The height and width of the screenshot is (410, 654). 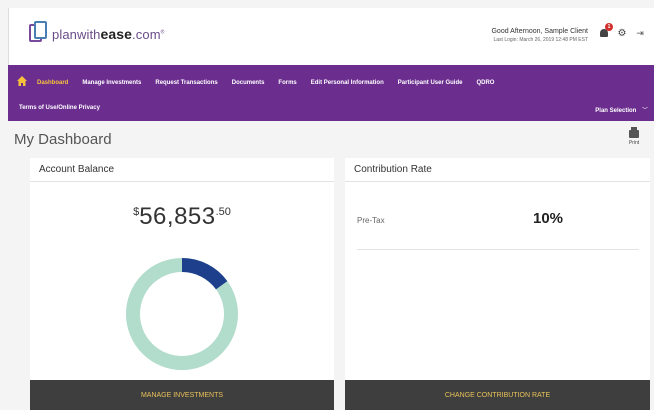 What do you see at coordinates (223, 212) in the screenshot?
I see `balance-cents: .50` at bounding box center [223, 212].